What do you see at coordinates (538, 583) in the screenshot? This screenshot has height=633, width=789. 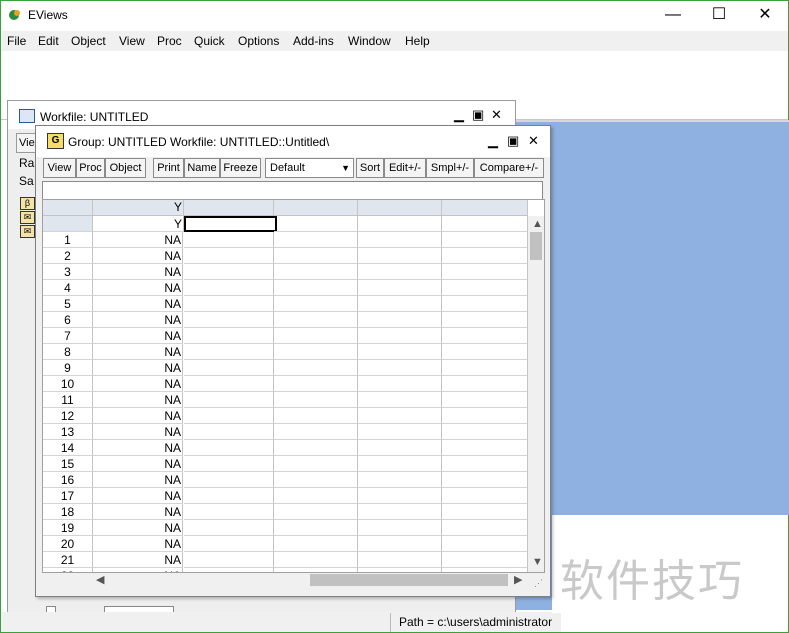 I see `resize-grip-icon: ⋰` at bounding box center [538, 583].